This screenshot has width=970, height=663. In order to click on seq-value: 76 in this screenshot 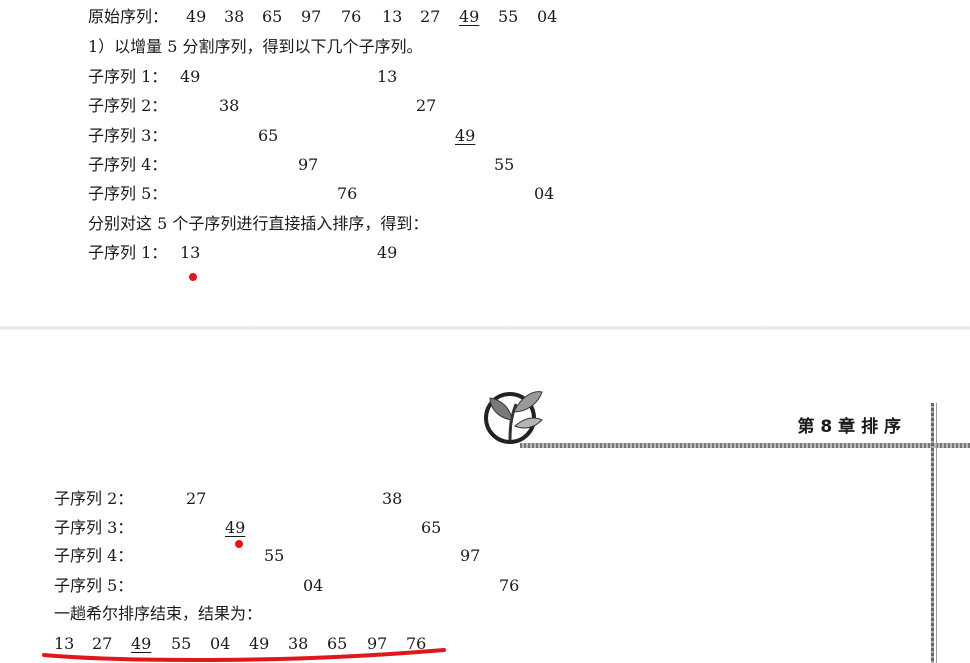, I will do `click(351, 16)`.